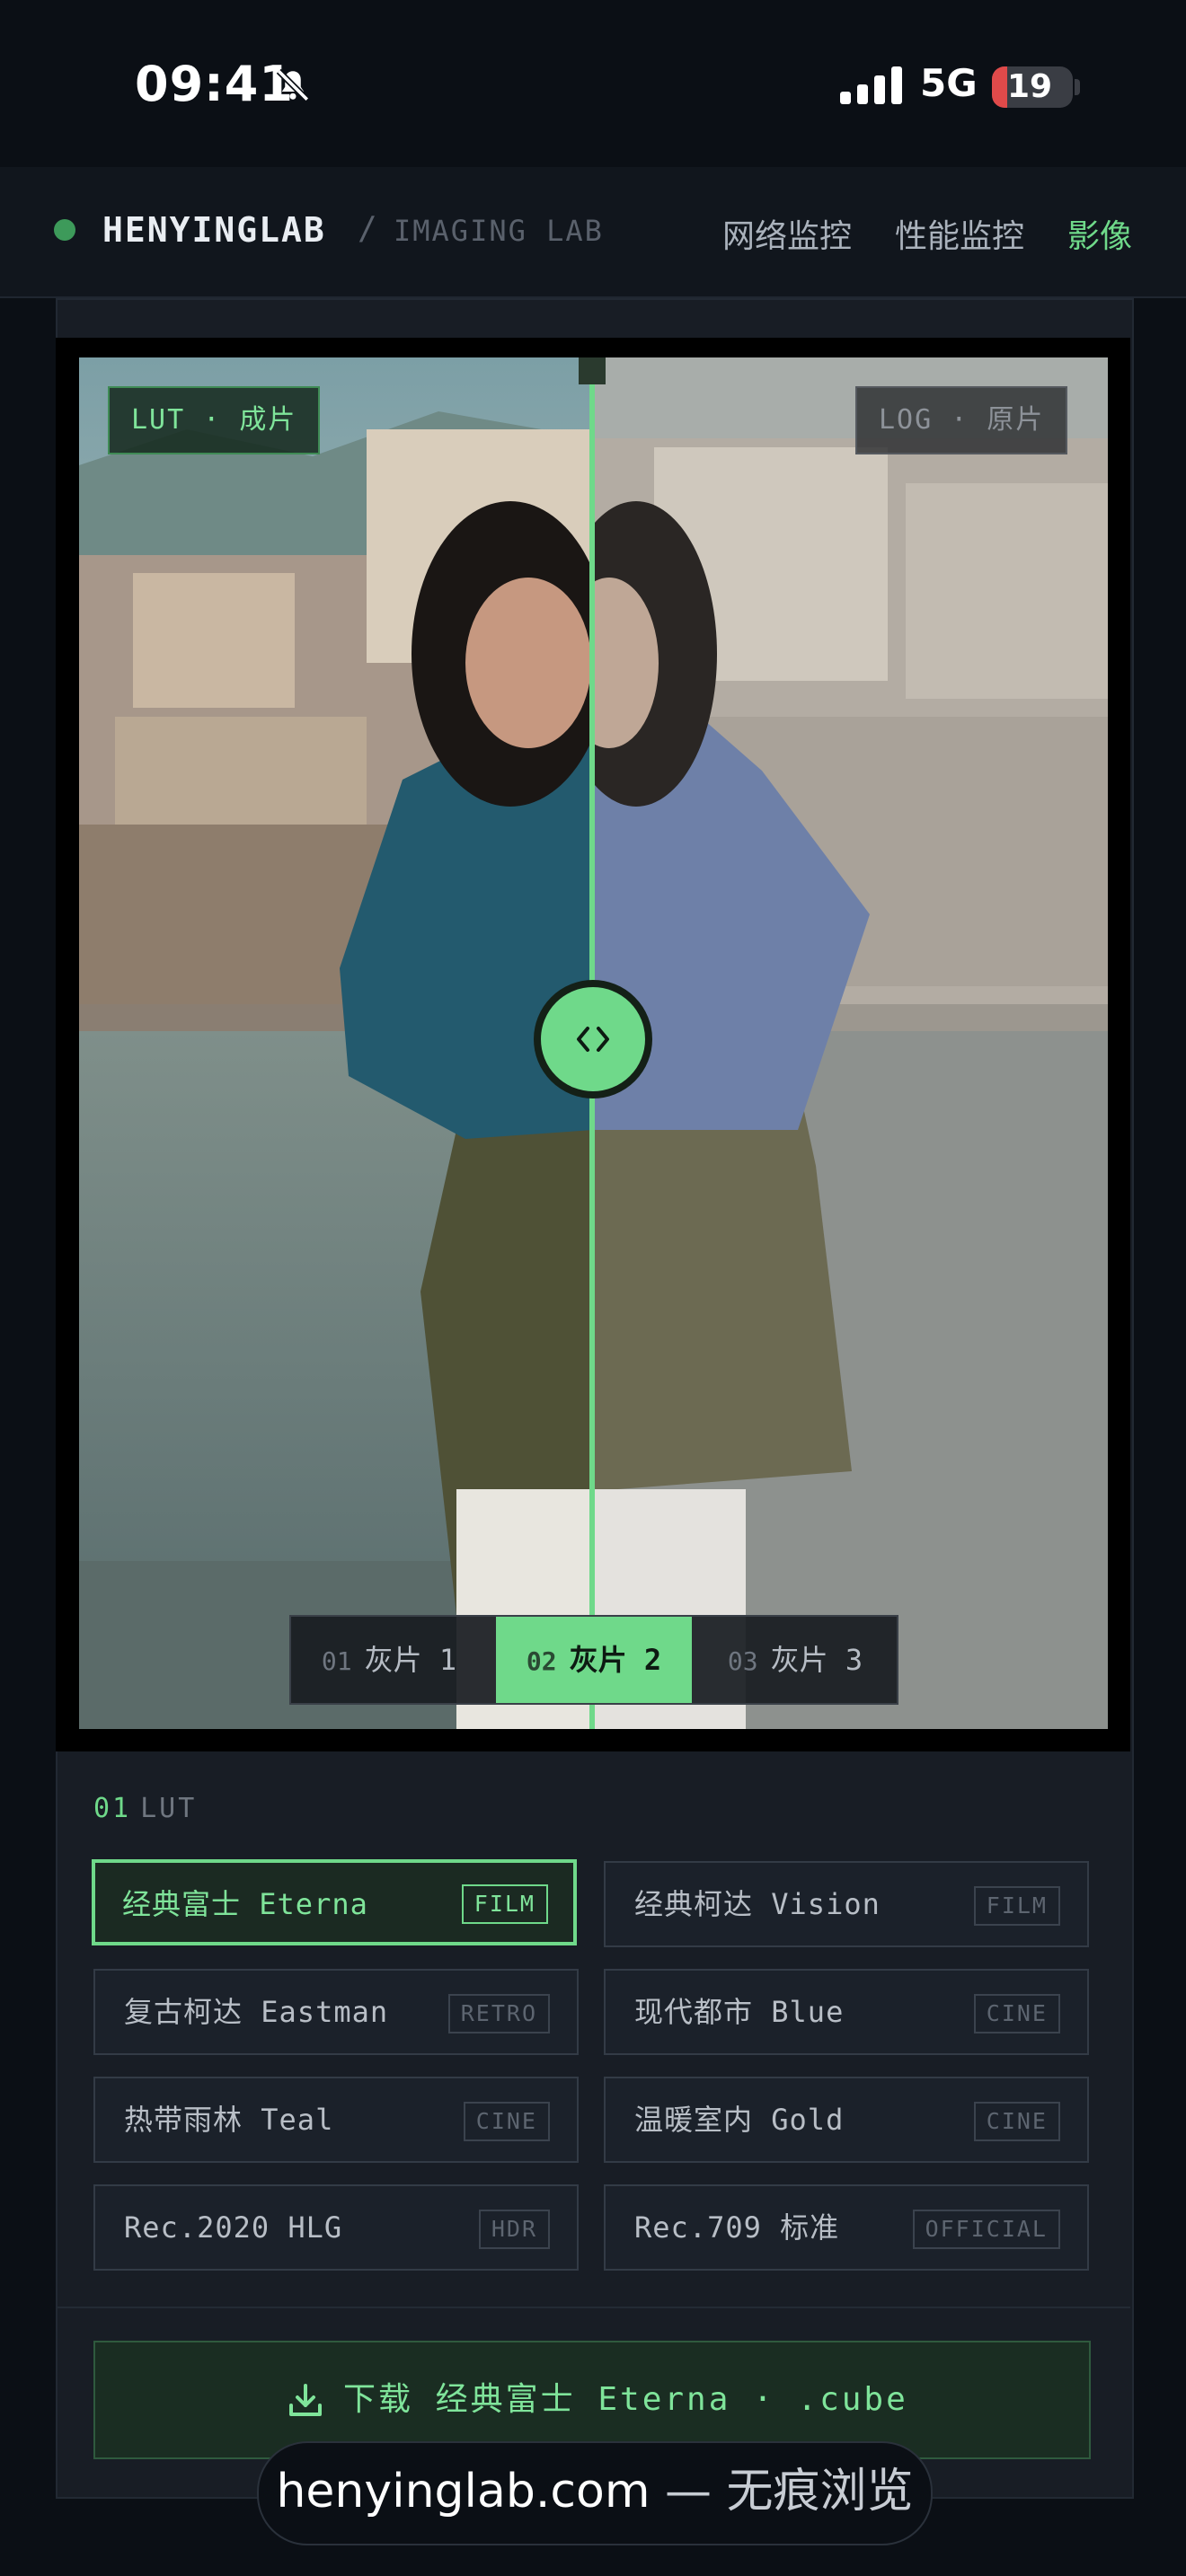  I want to click on gray-sample-tabs: 01 灰片 1 02 灰片 2 03 灰片 3, so click(593, 1660).